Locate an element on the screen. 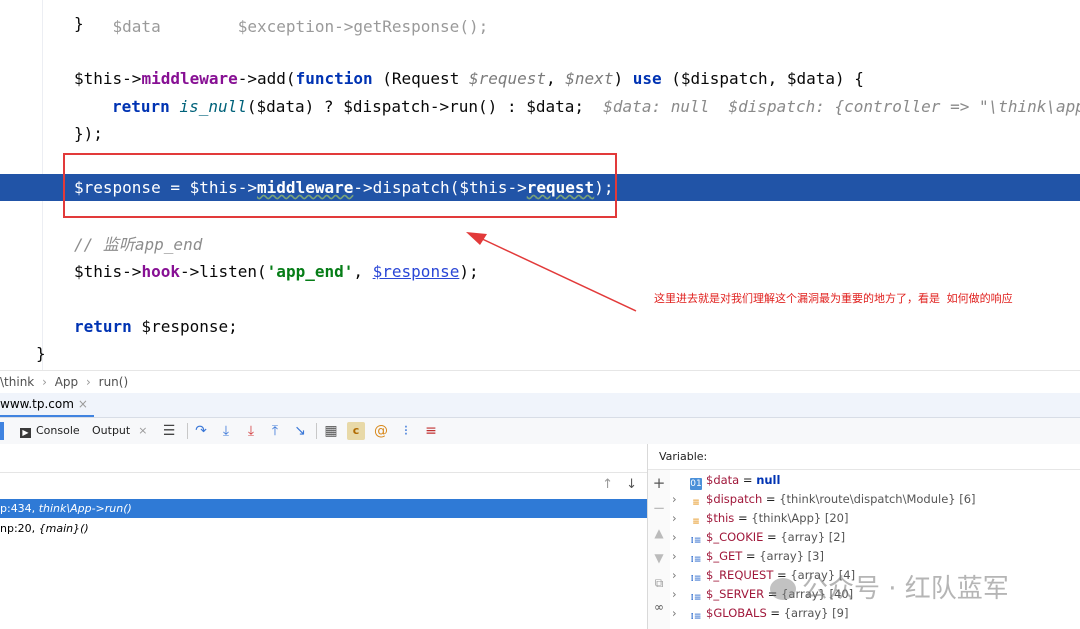 Image resolution: width=1080 pixels, height=629 pixels. arrow-up-icon: ↑ is located at coordinates (607, 484).